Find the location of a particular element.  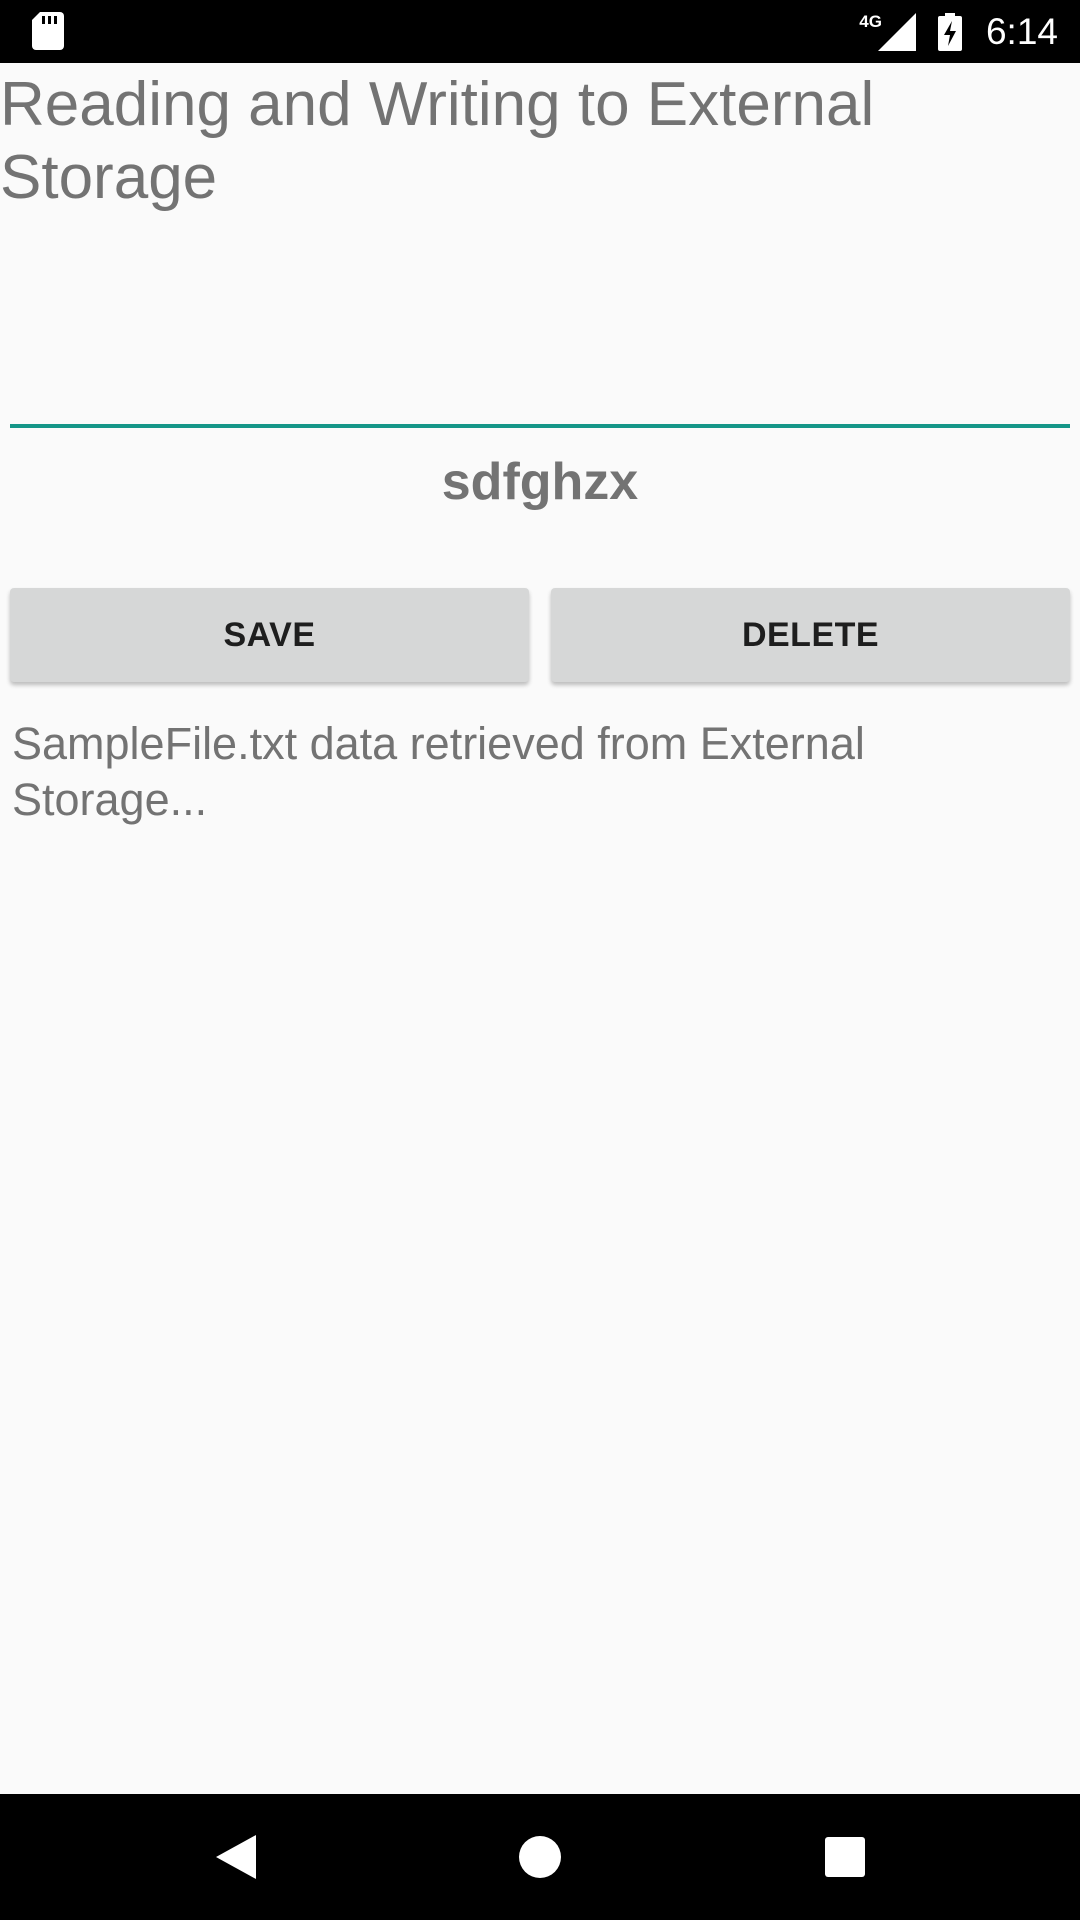

status-icons: 4G 6:14 is located at coordinates (958, 31).